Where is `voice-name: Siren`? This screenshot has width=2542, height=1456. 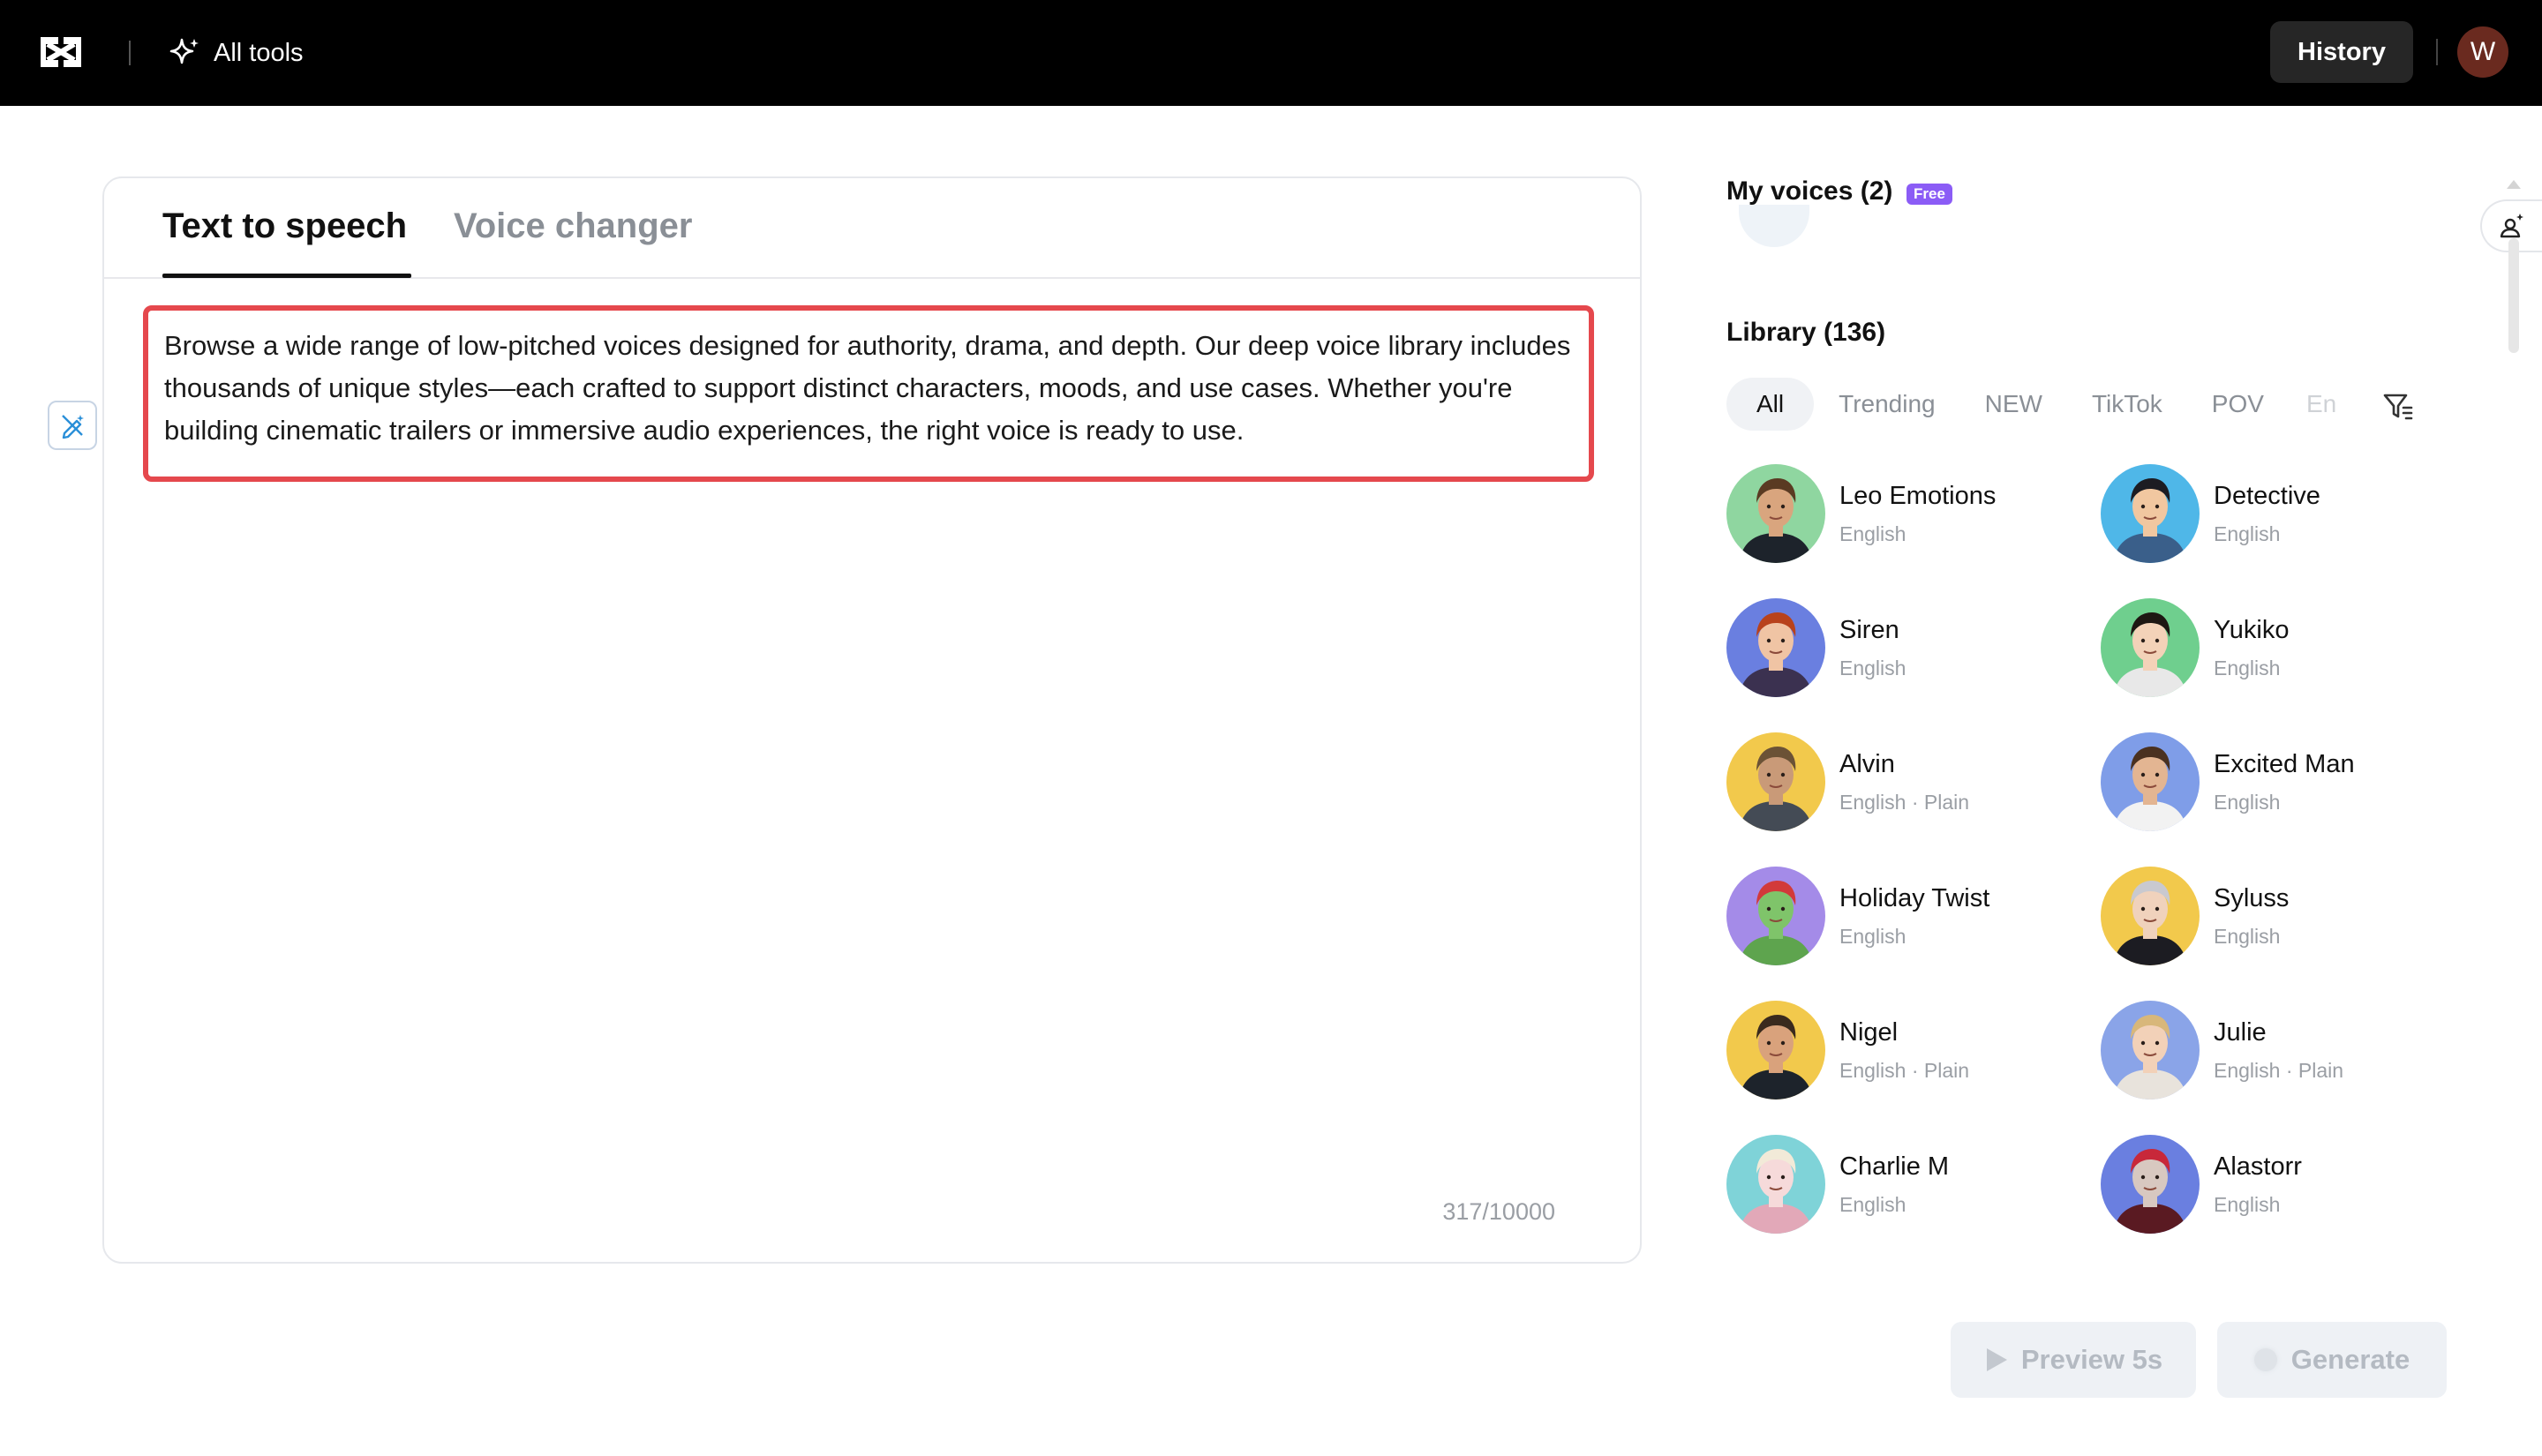 voice-name: Siren is located at coordinates (1869, 630).